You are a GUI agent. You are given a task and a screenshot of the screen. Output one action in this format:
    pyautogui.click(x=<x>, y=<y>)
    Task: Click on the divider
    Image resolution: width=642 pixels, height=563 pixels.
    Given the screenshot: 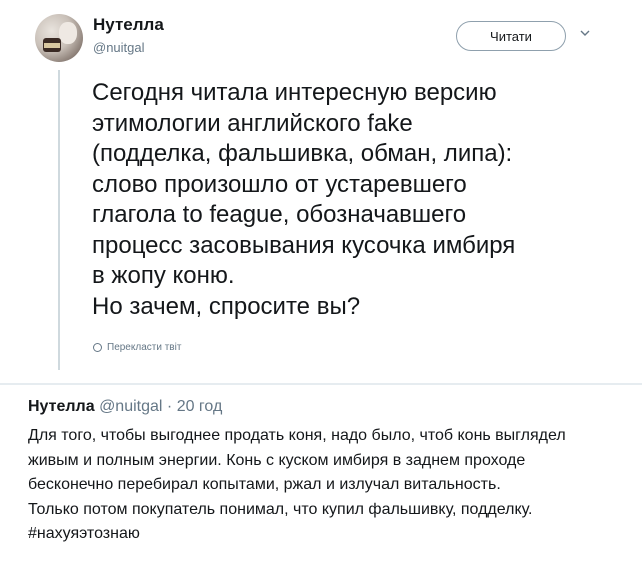 What is the action you would take?
    pyautogui.click(x=321, y=384)
    